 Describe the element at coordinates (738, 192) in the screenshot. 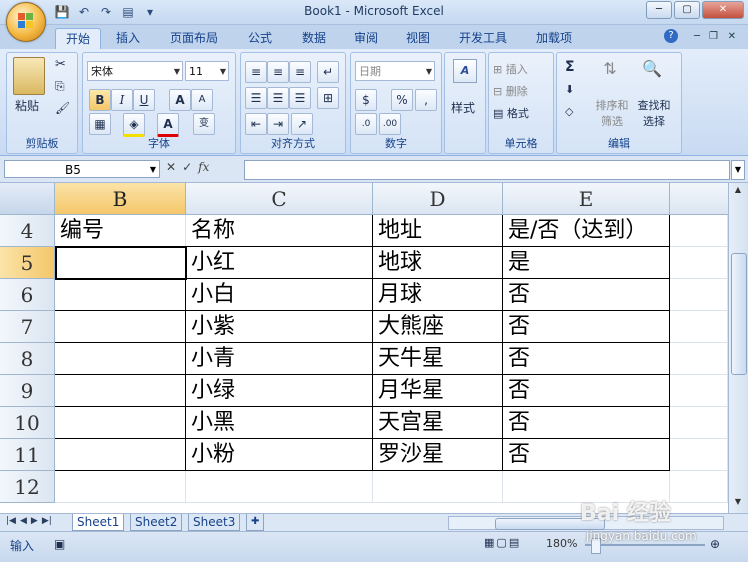

I see `scroll-up-icon: ▲` at that location.